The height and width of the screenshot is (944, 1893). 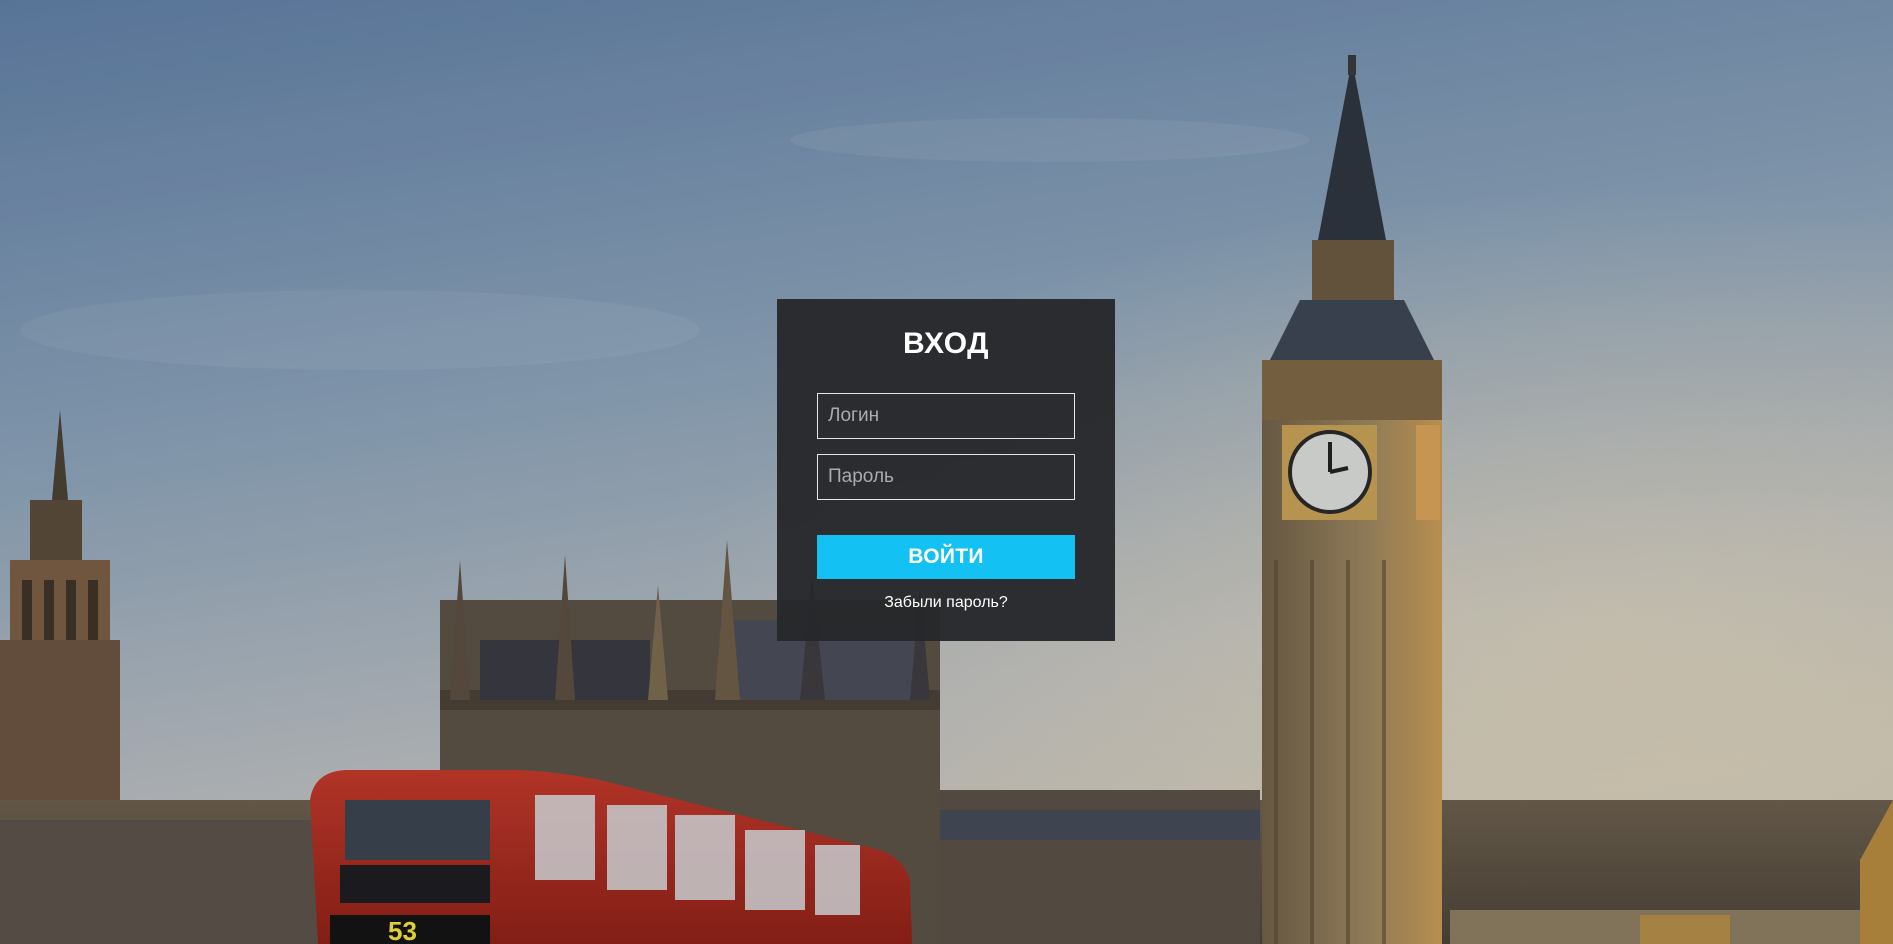 I want to click on password-input, so click(x=946, y=477).